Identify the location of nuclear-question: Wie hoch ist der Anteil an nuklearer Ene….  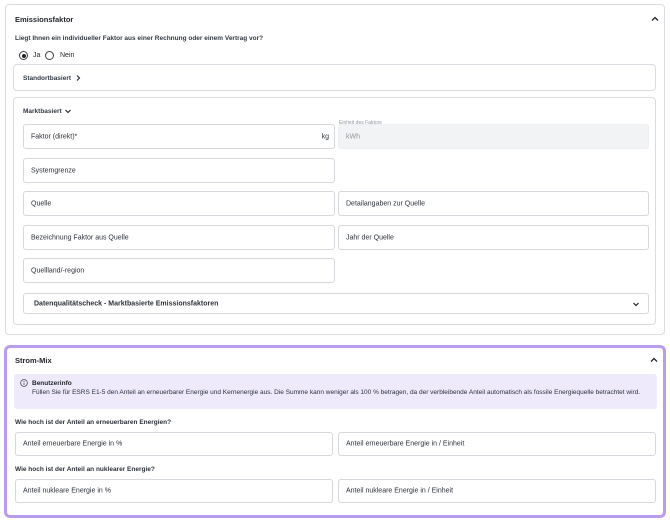
(85, 469).